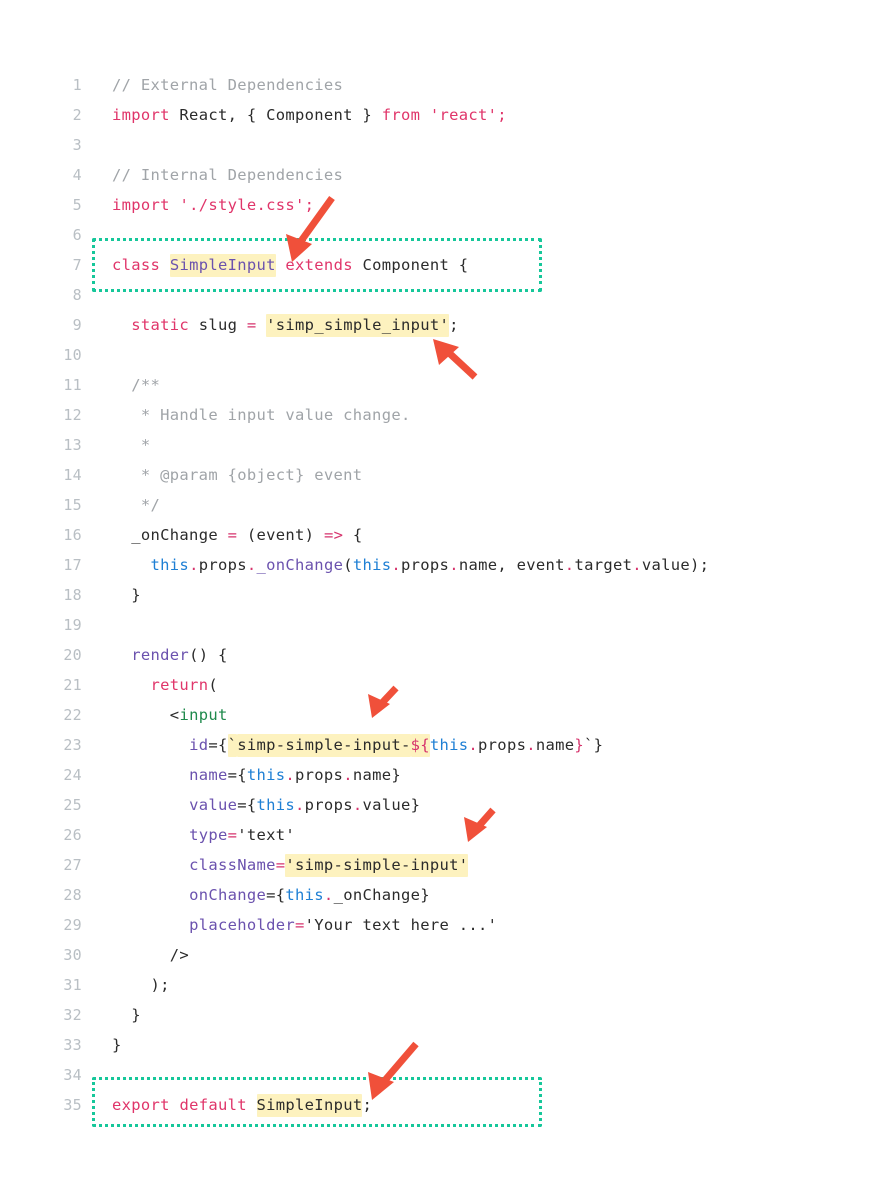 The height and width of the screenshot is (1177, 880). What do you see at coordinates (324, 745) in the screenshot?
I see `highlighted-id-prefix: simp-simple-input-` at bounding box center [324, 745].